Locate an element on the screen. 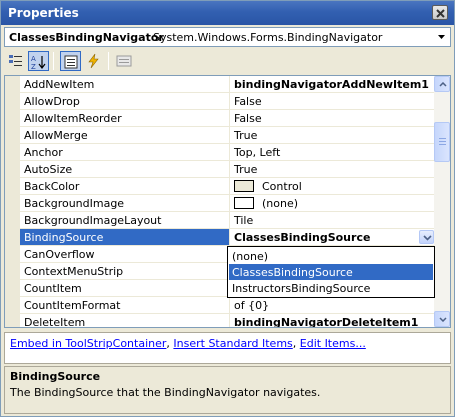 The image size is (455, 417). value-dropdown-button is located at coordinates (426, 237).